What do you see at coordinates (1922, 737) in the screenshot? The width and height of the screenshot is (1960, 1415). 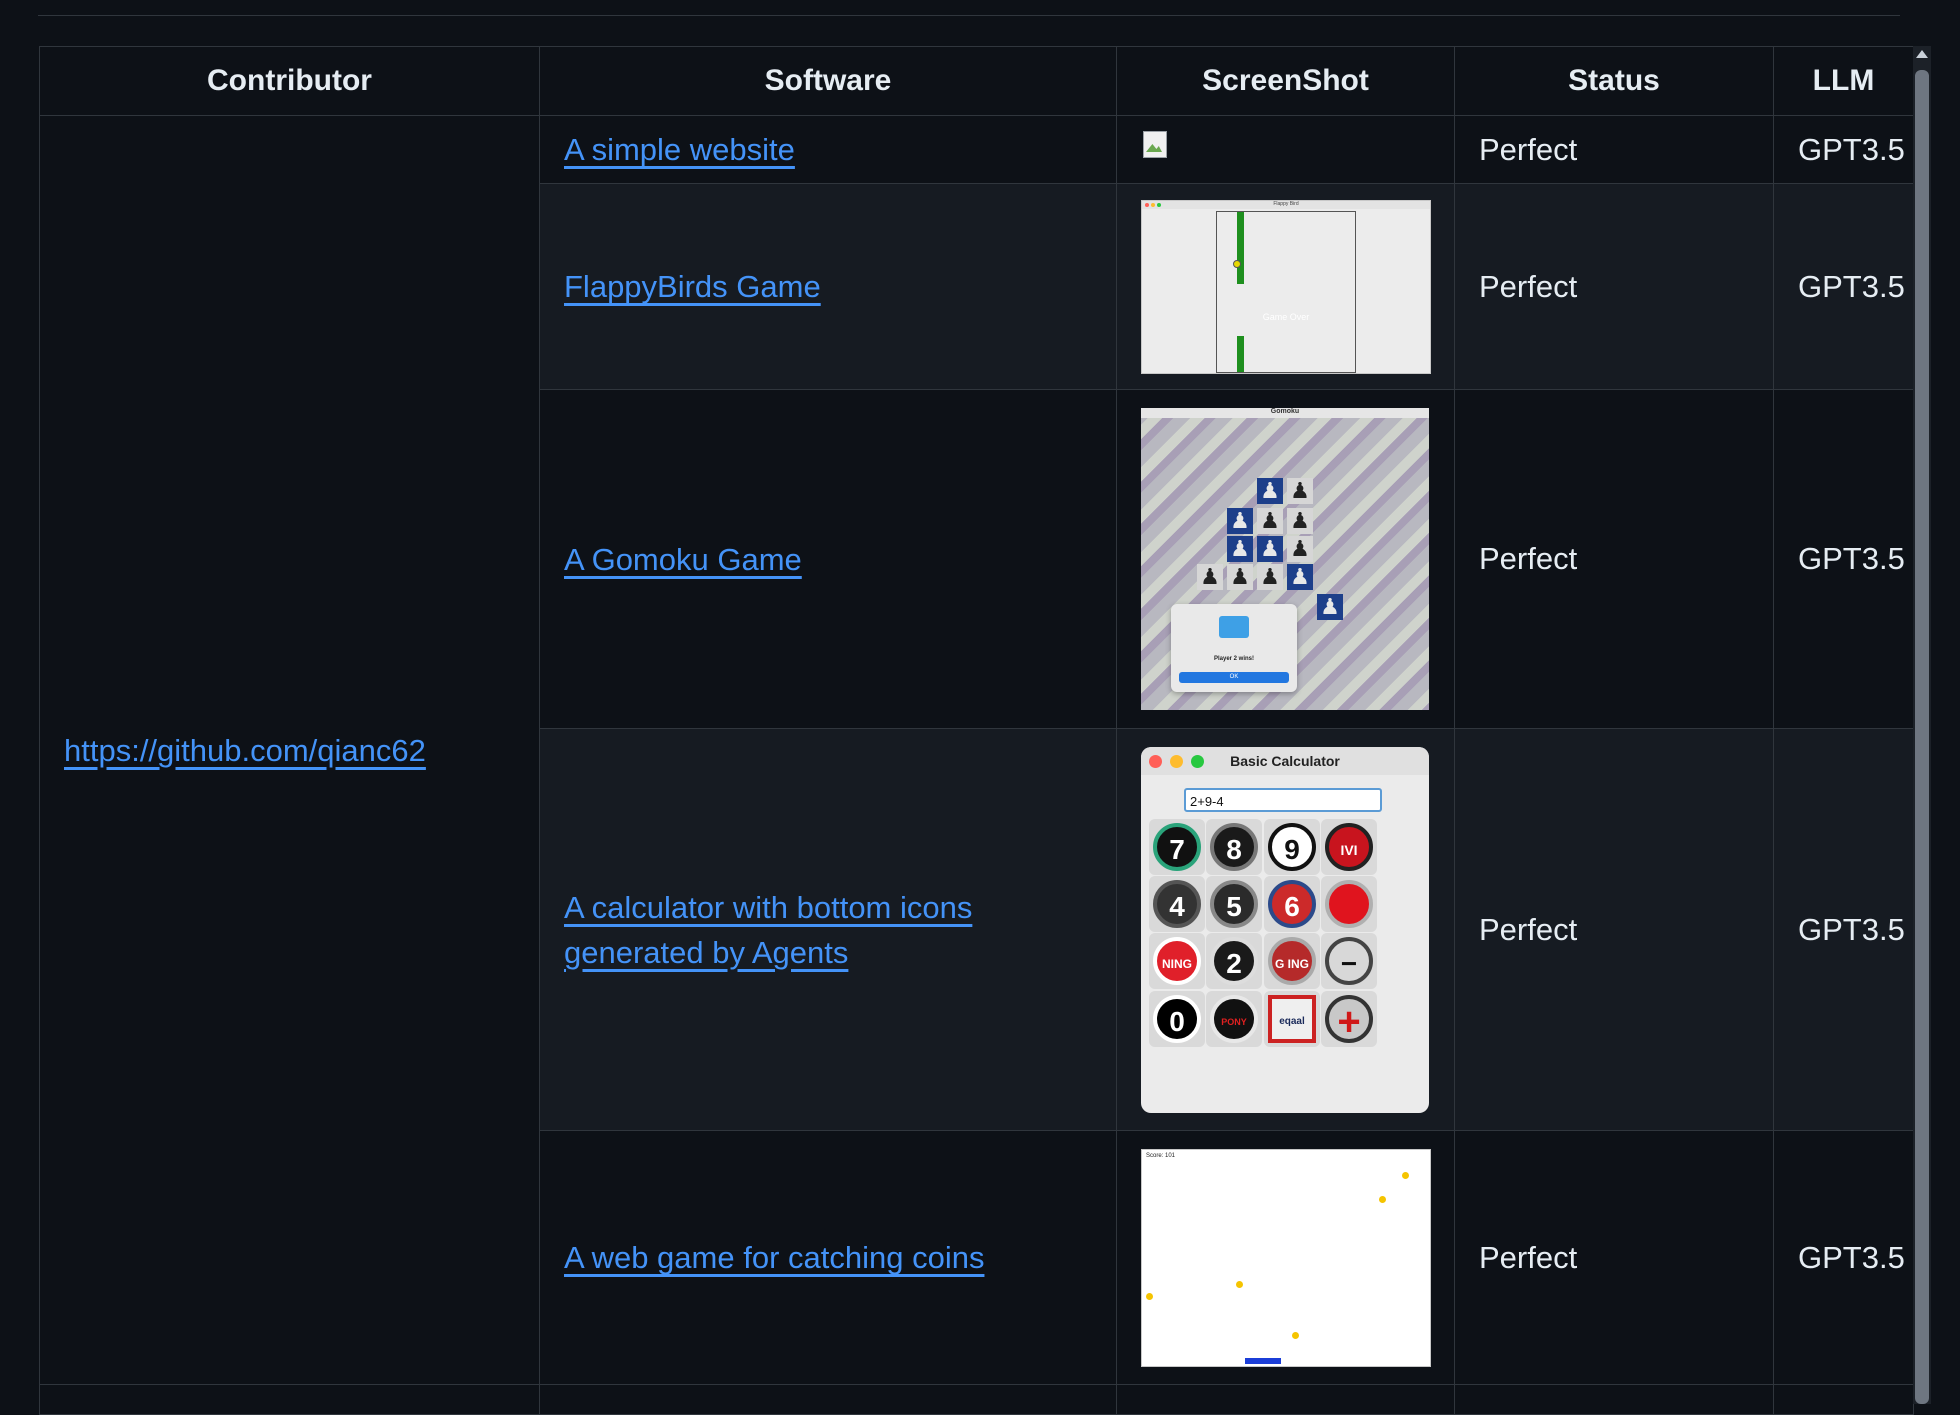 I see `scrollbar-thumb` at bounding box center [1922, 737].